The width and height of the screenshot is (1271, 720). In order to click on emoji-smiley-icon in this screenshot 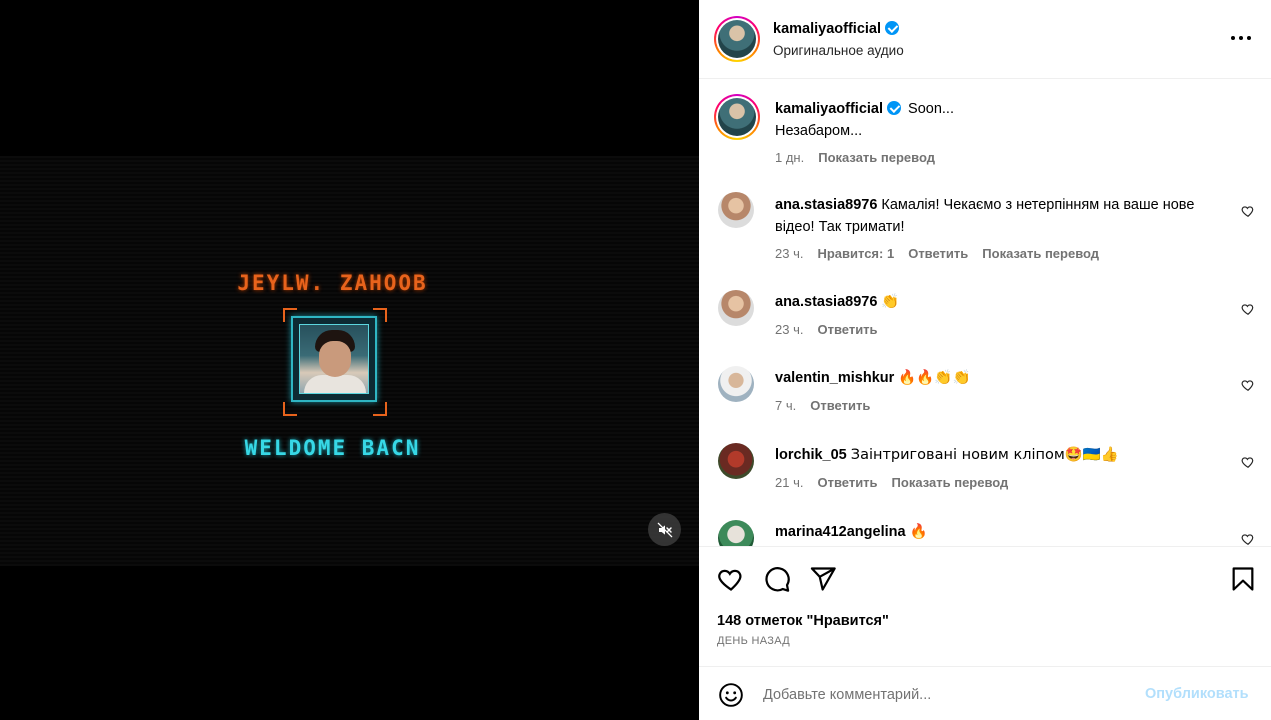, I will do `click(731, 695)`.